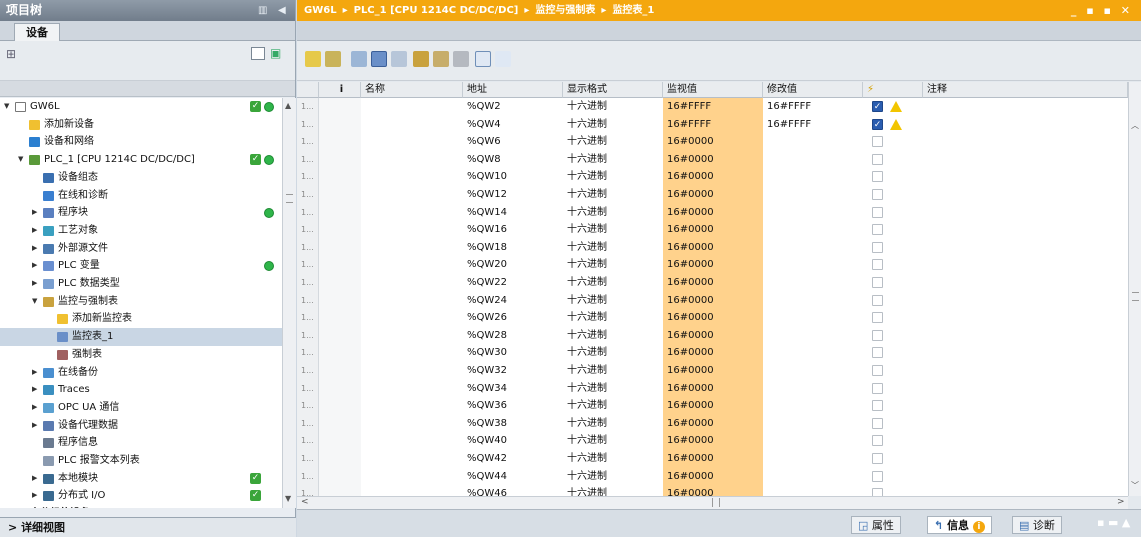 The width and height of the screenshot is (1141, 537). What do you see at coordinates (141, 496) in the screenshot?
I see `tree-item: ▶ 分布式 I/O ✓` at bounding box center [141, 496].